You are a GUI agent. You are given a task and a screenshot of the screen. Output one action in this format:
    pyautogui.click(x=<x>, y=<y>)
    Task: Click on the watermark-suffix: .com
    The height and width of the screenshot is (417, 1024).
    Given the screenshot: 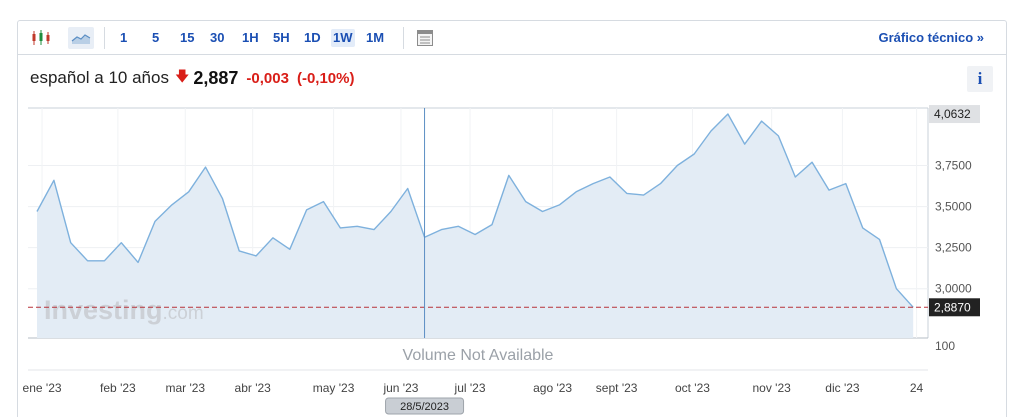 What is the action you would take?
    pyautogui.click(x=183, y=313)
    